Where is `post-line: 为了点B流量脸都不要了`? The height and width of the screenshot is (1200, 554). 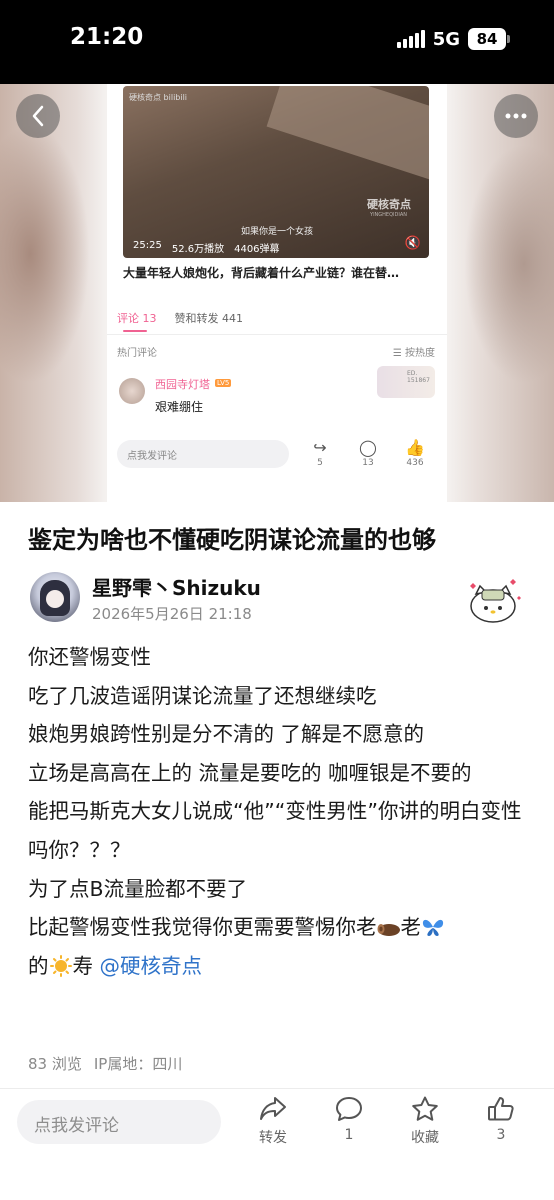 post-line: 为了点B流量脸都不要了 is located at coordinates (138, 888).